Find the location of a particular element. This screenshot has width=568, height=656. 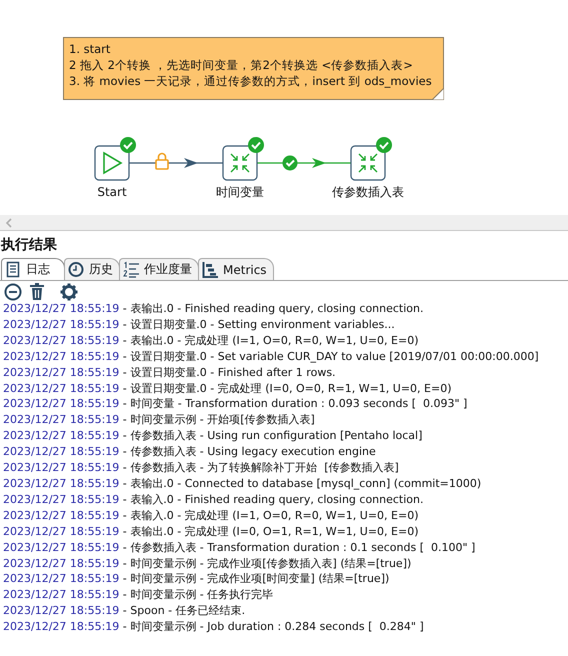

log-message: - 设置日期变量.0 - Finished after 1 rows. is located at coordinates (229, 372).